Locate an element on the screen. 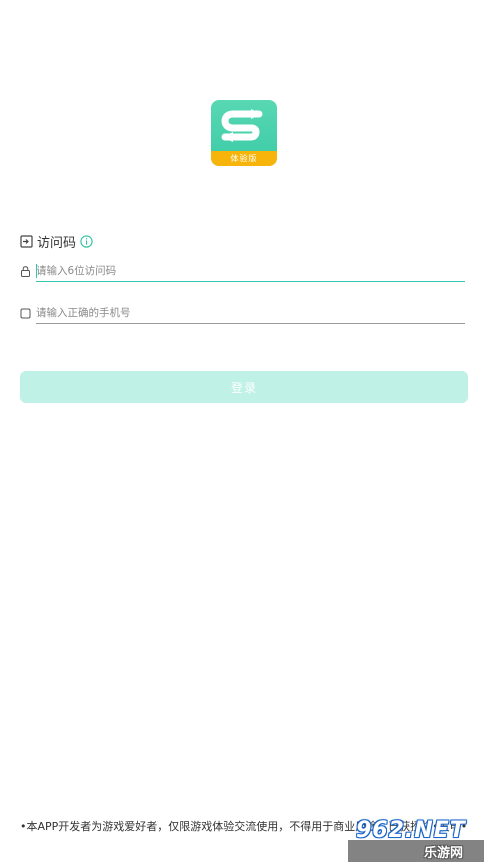 Image resolution: width=488 pixels, height=867 pixels. watermark-background is located at coordinates (416, 851).